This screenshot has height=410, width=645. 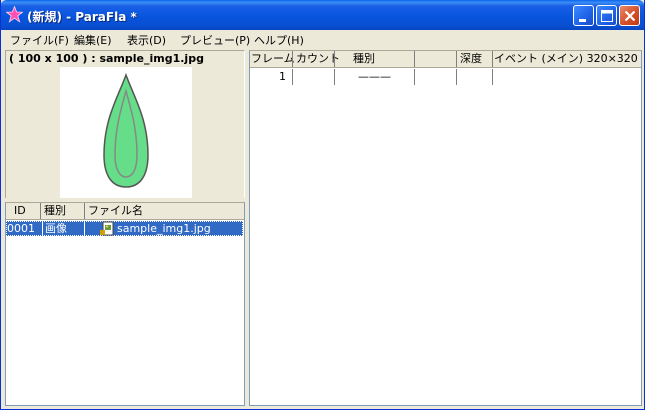 I want to click on asset-id: 0001, so click(x=21, y=228).